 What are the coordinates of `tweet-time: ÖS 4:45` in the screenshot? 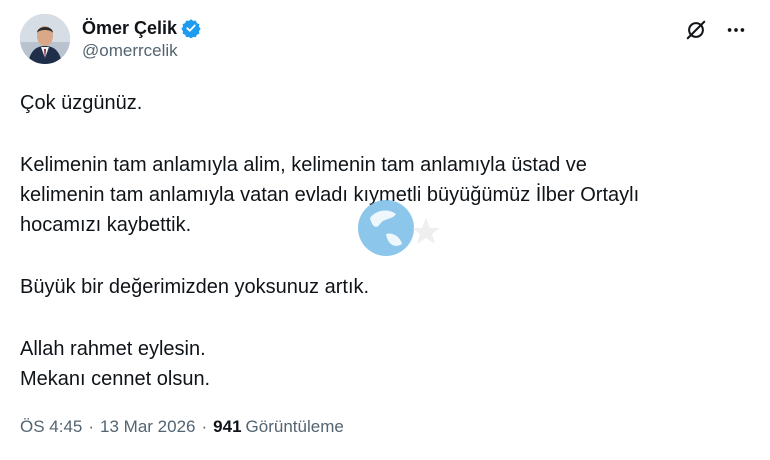 It's located at (51, 427).